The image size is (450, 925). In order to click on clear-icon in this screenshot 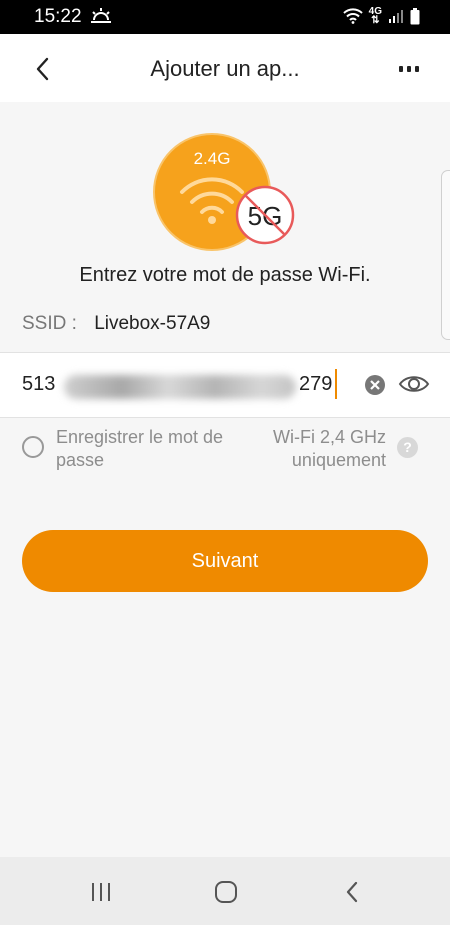, I will do `click(375, 385)`.